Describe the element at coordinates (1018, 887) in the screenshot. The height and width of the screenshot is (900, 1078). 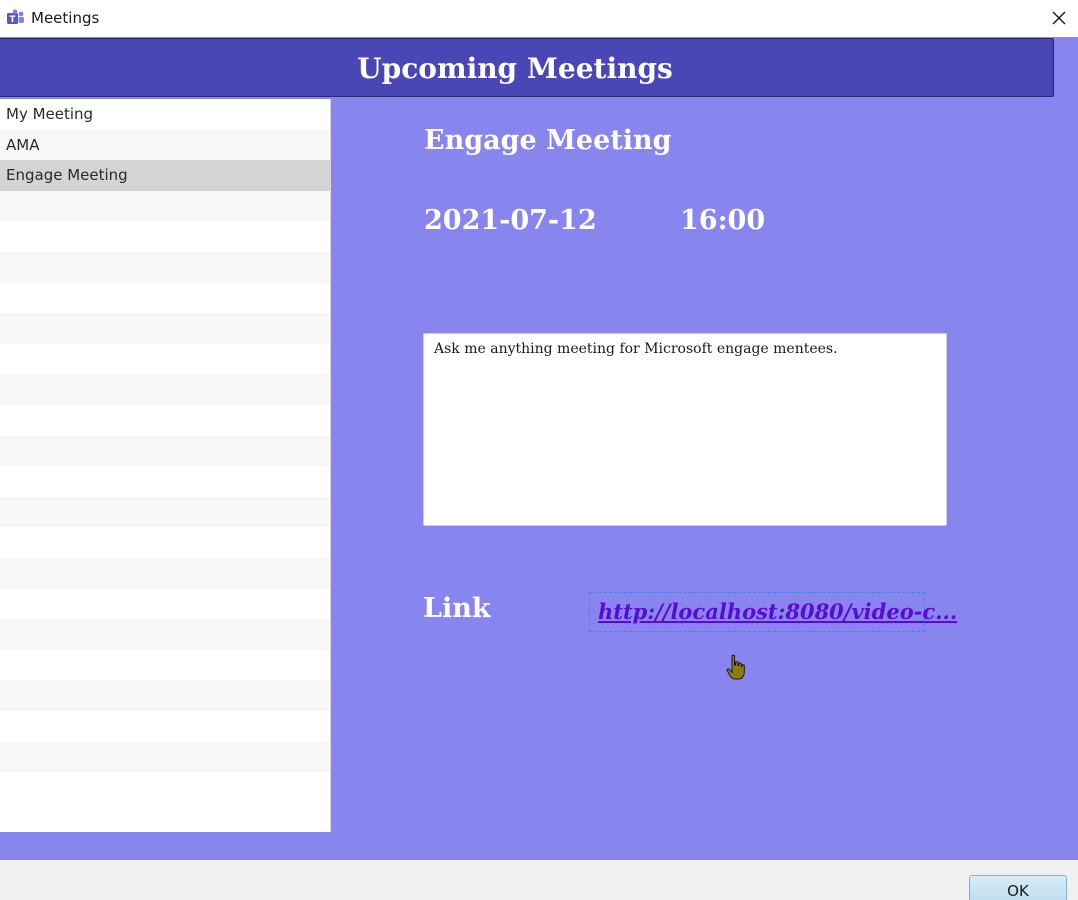
I see `ok-button: OK` at that location.